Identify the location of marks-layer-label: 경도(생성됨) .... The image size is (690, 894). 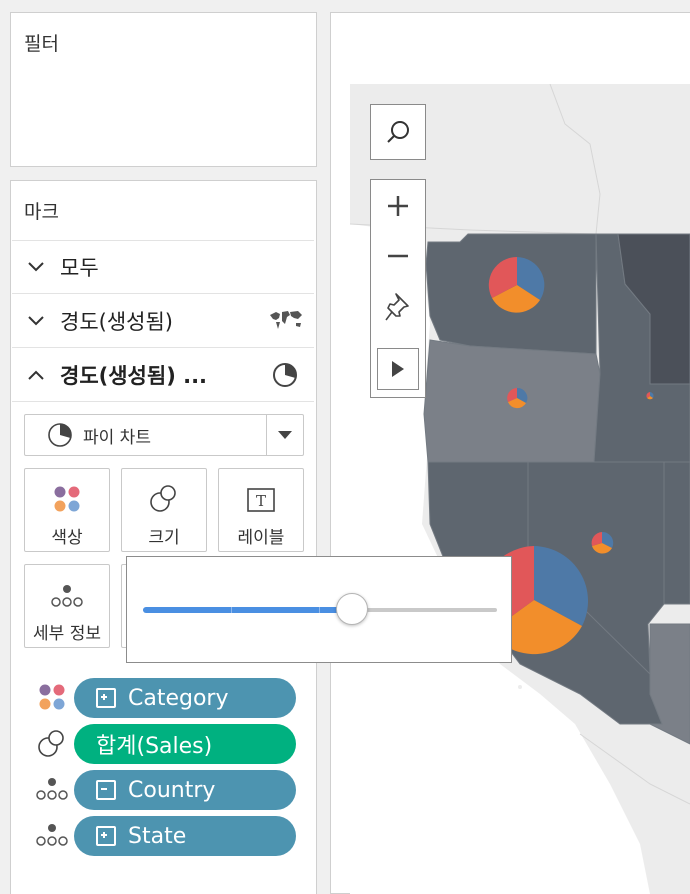
(134, 375).